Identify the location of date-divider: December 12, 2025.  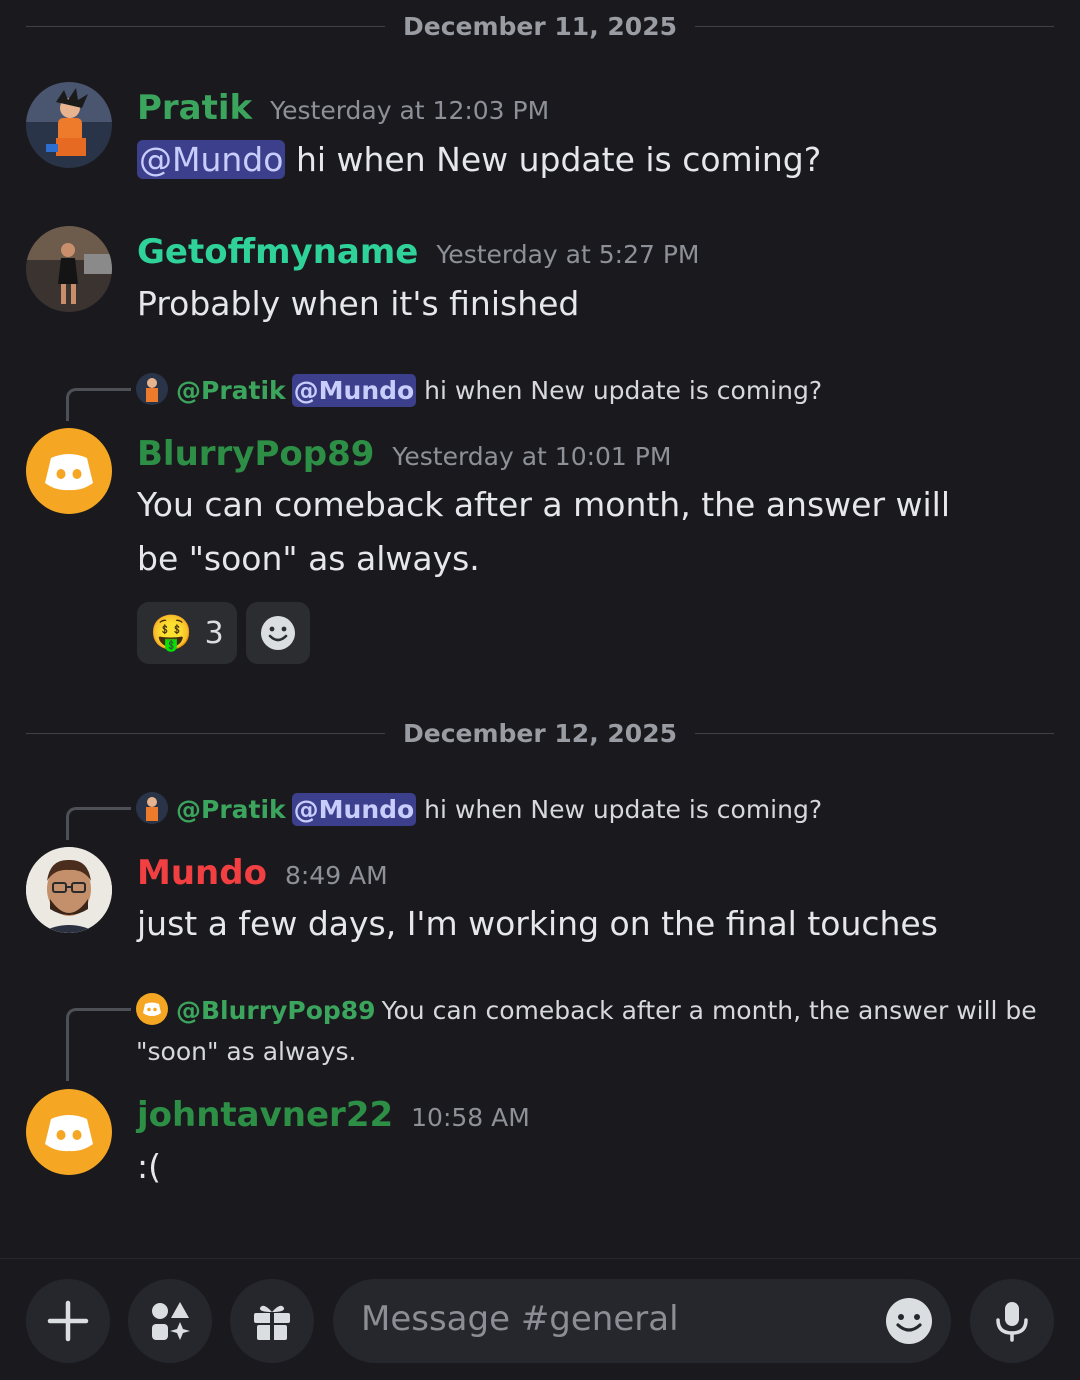
(540, 733).